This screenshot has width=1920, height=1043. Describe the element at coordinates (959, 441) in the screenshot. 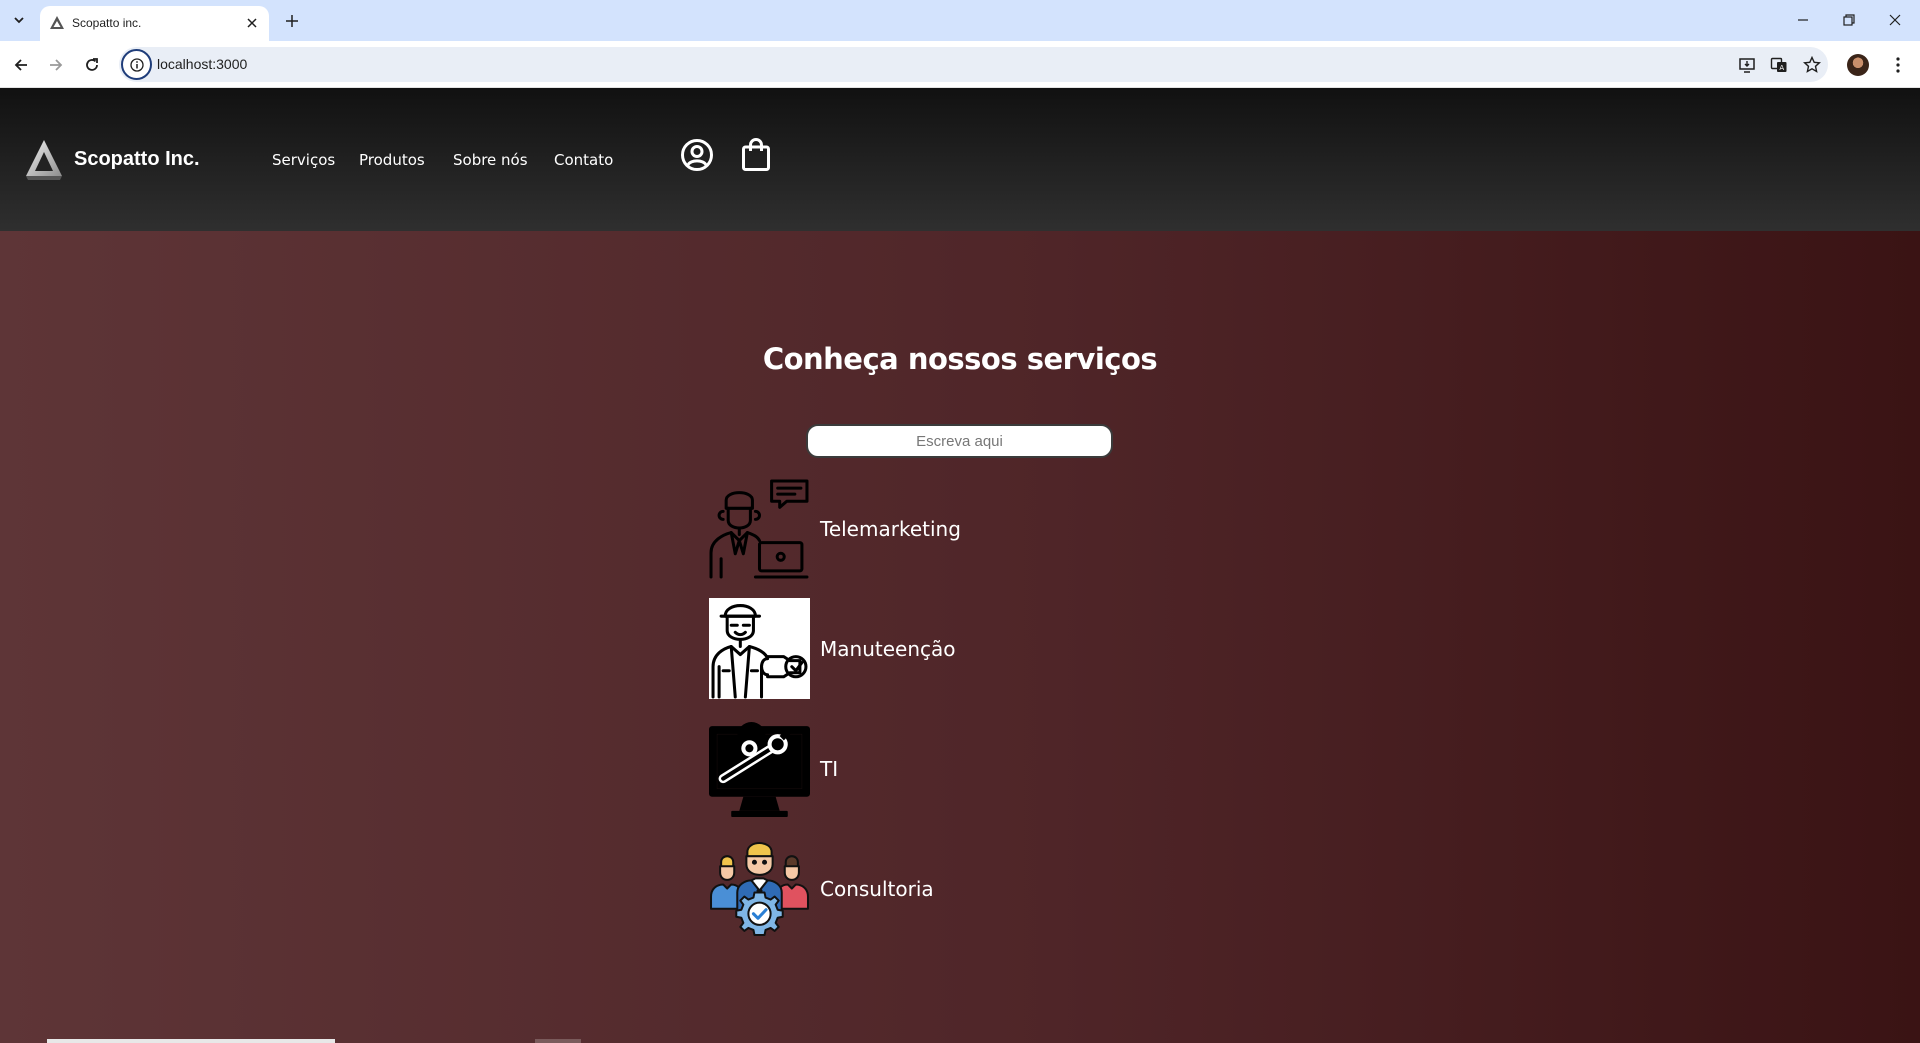

I see `search-input` at that location.